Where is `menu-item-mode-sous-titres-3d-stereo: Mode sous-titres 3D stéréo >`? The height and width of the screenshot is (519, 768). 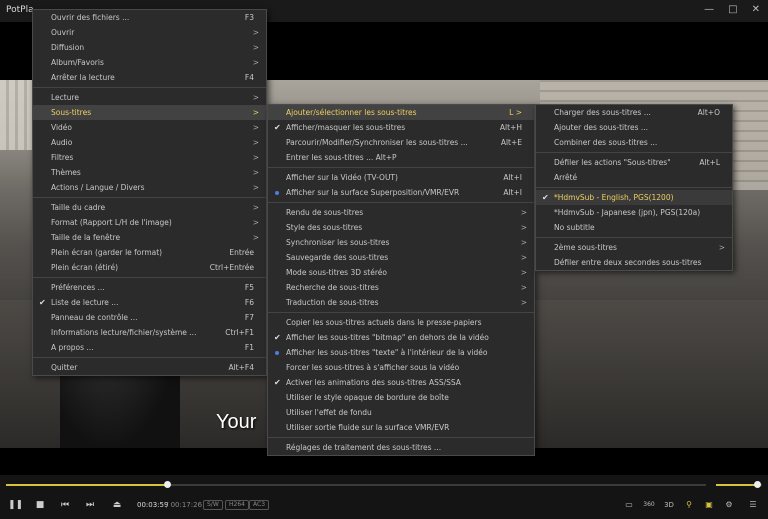
menu-item-mode-sous-titres-3d-stereo: Mode sous-titres 3D stéréo > is located at coordinates (401, 272).